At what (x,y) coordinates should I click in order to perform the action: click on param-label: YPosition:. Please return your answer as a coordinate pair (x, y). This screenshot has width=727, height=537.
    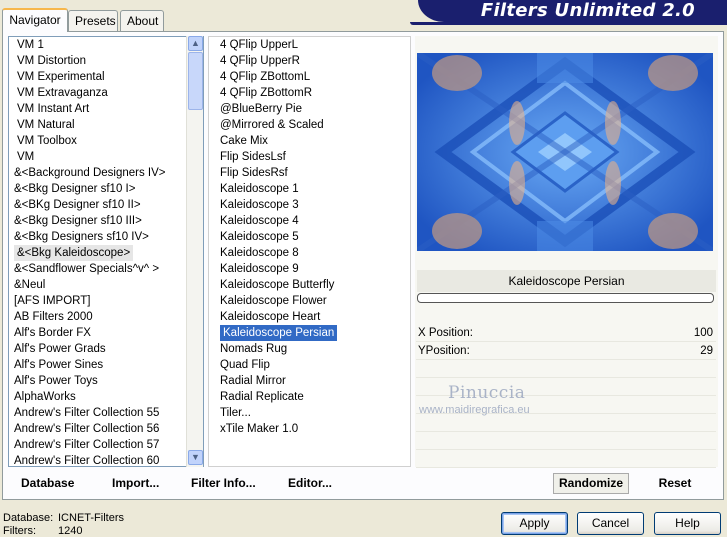
    Looking at the image, I should click on (444, 351).